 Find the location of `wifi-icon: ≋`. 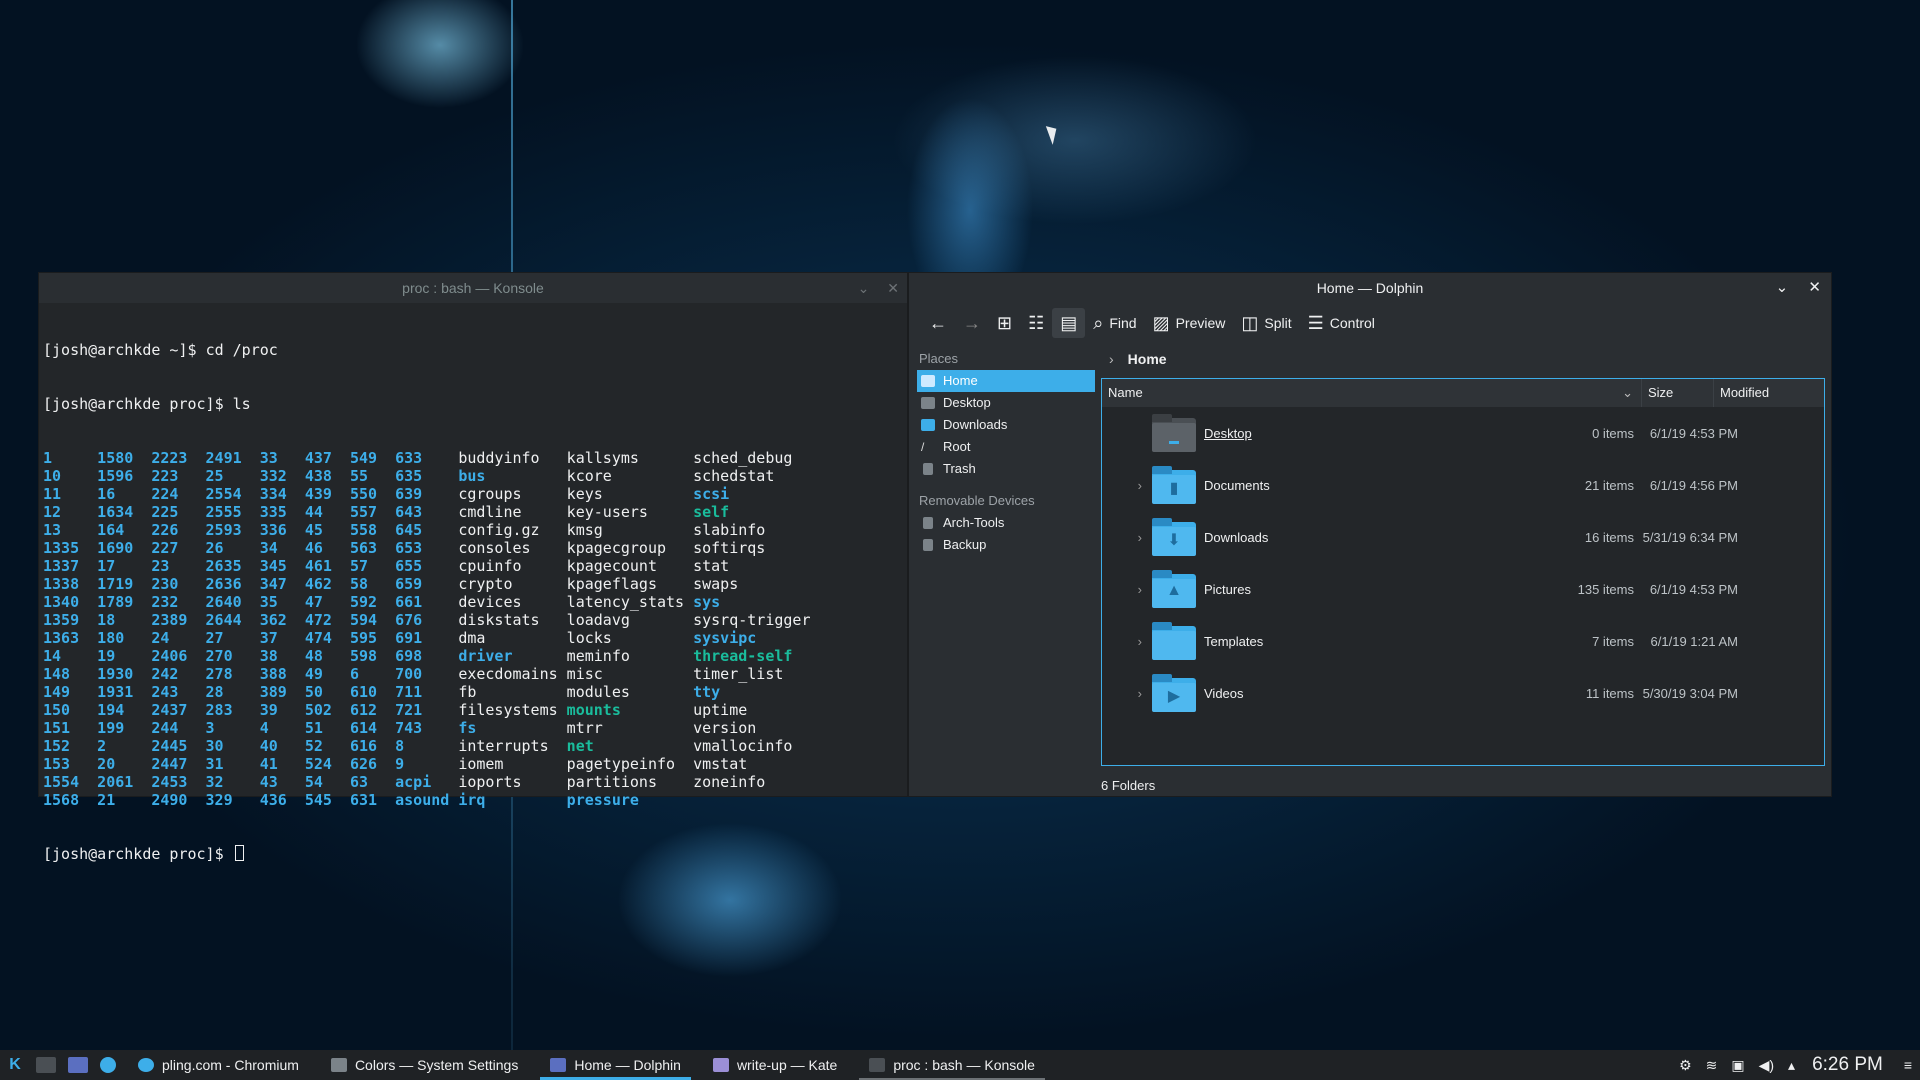

wifi-icon: ≋ is located at coordinates (1712, 1065).